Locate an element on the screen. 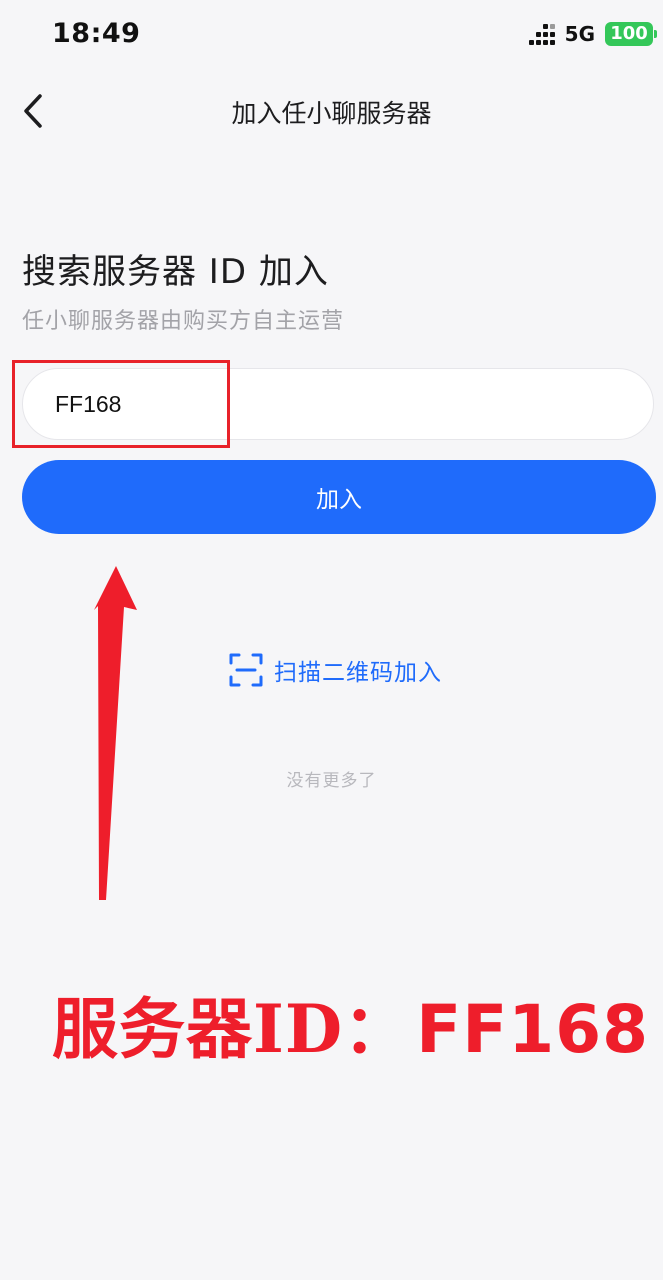 The height and width of the screenshot is (1280, 663). annotation-text: 服务器ID：FF168 is located at coordinates (350, 1024).